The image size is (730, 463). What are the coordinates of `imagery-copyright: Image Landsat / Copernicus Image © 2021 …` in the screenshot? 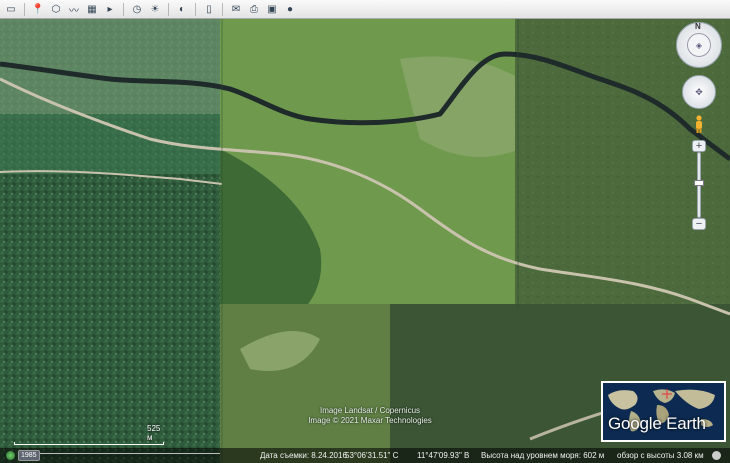 It's located at (370, 416).